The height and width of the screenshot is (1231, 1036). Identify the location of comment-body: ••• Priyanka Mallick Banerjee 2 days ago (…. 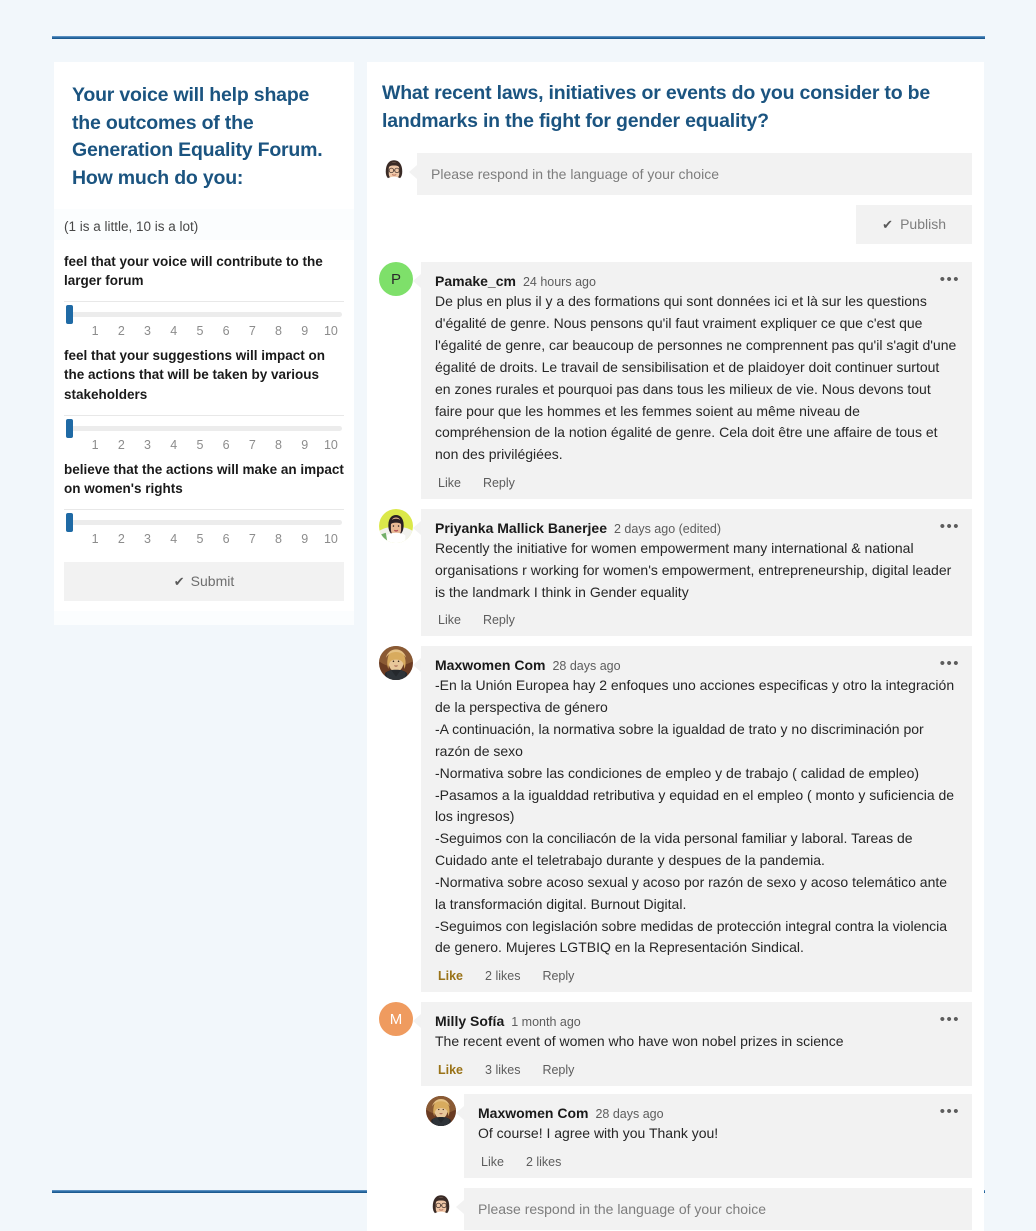
(696, 573).